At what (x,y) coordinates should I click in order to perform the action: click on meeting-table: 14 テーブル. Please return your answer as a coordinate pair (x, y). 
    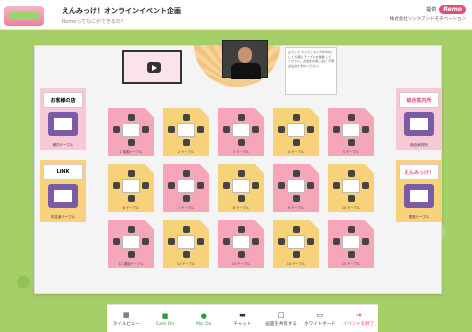
    Looking at the image, I should click on (296, 244).